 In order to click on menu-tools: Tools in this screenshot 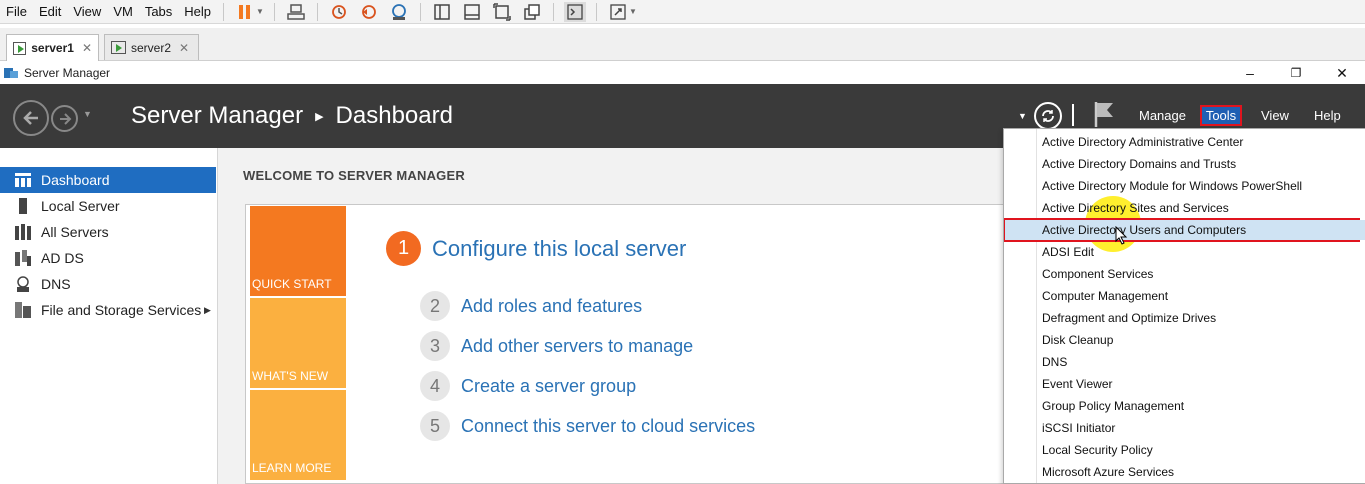, I will do `click(1221, 115)`.